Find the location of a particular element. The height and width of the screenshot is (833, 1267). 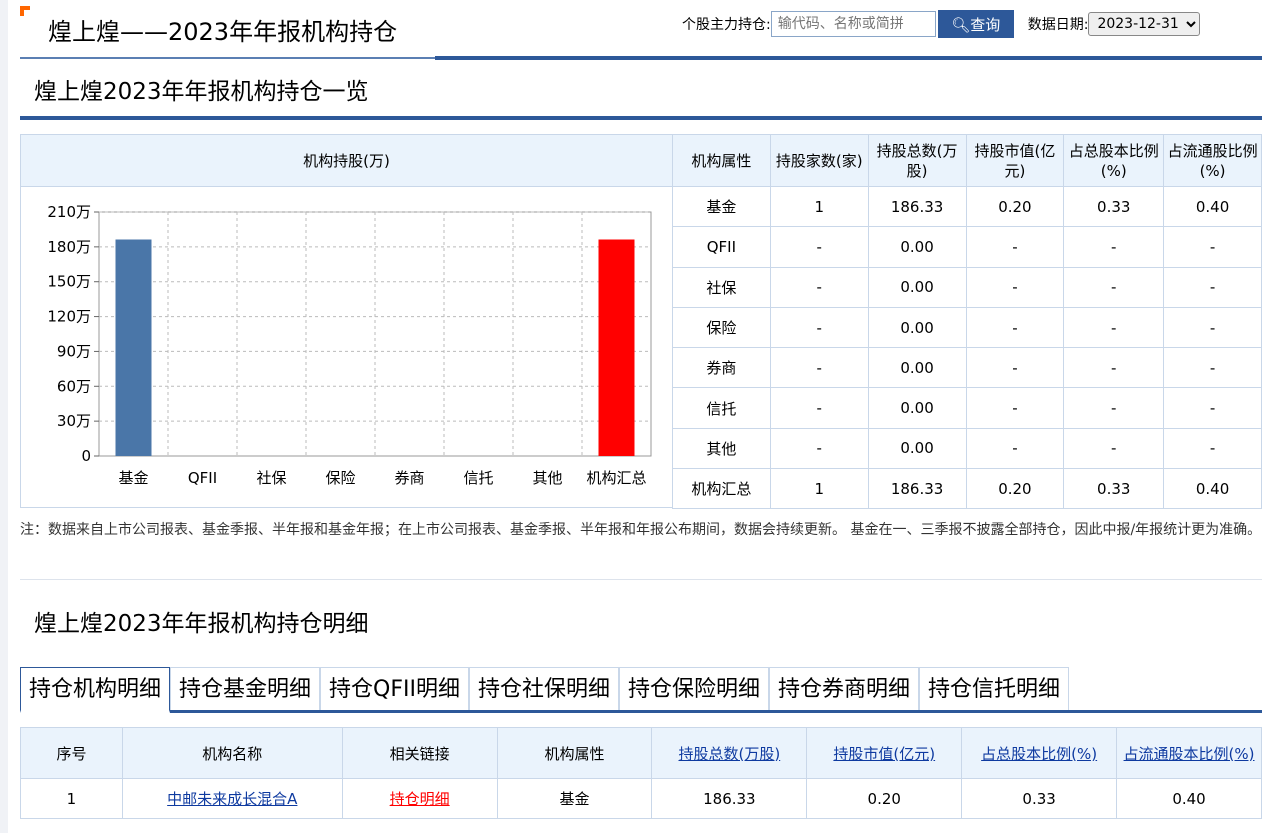

table-row: 社保 -0.00- - - is located at coordinates (967, 287).